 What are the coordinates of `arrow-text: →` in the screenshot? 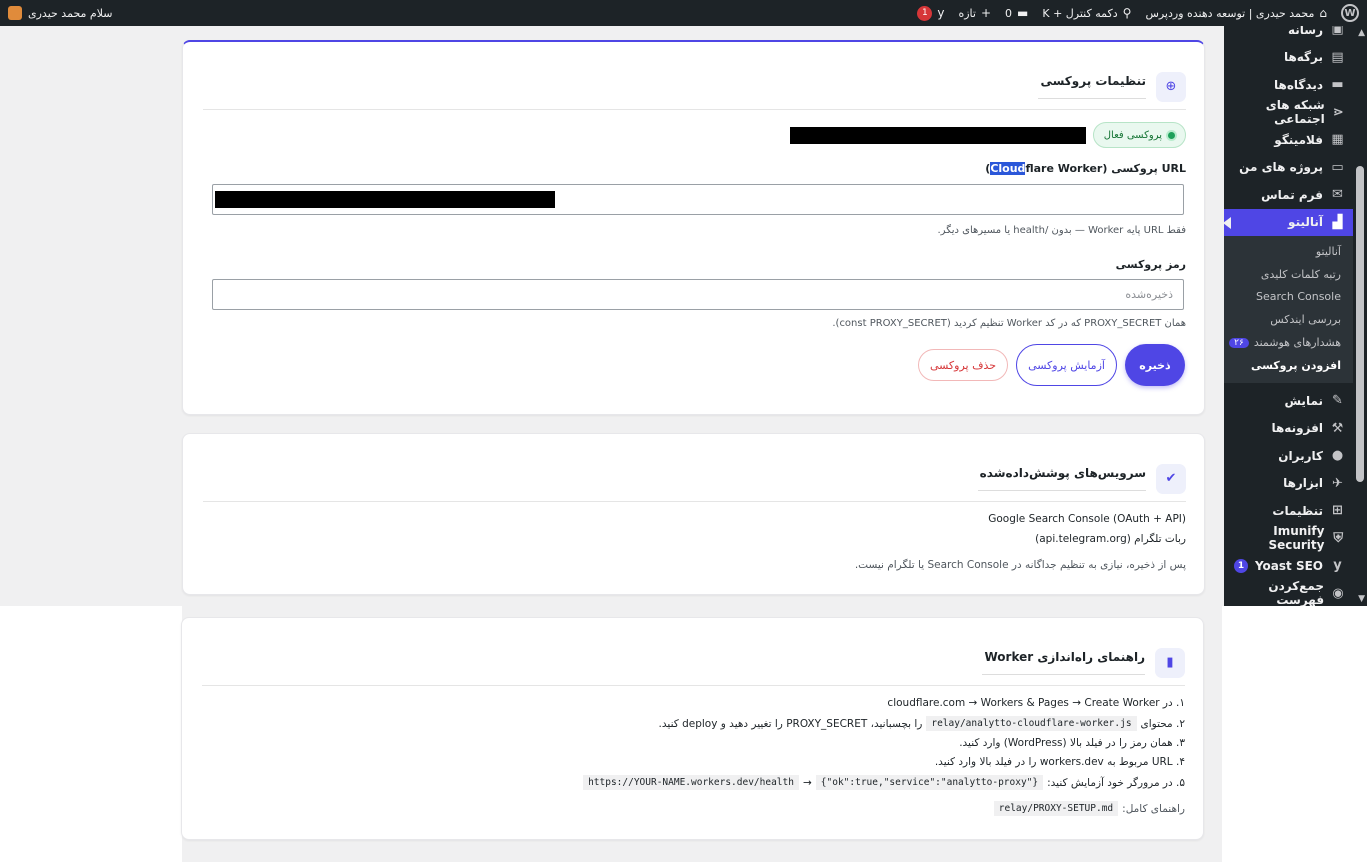 It's located at (807, 782).